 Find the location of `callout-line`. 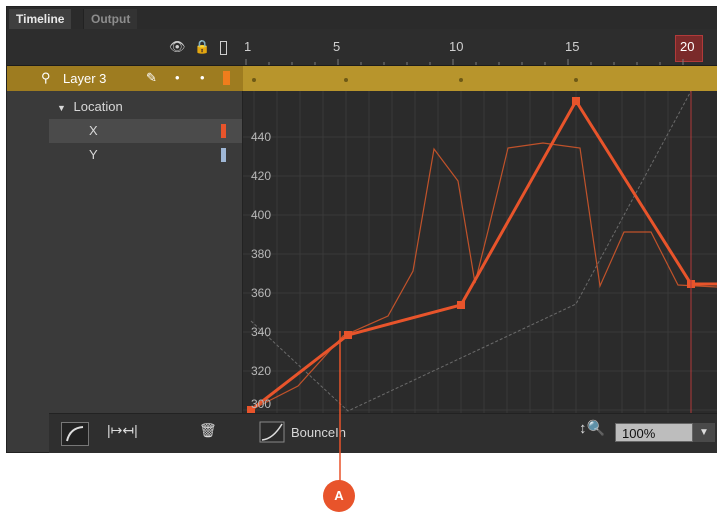

callout-line is located at coordinates (340, 406).